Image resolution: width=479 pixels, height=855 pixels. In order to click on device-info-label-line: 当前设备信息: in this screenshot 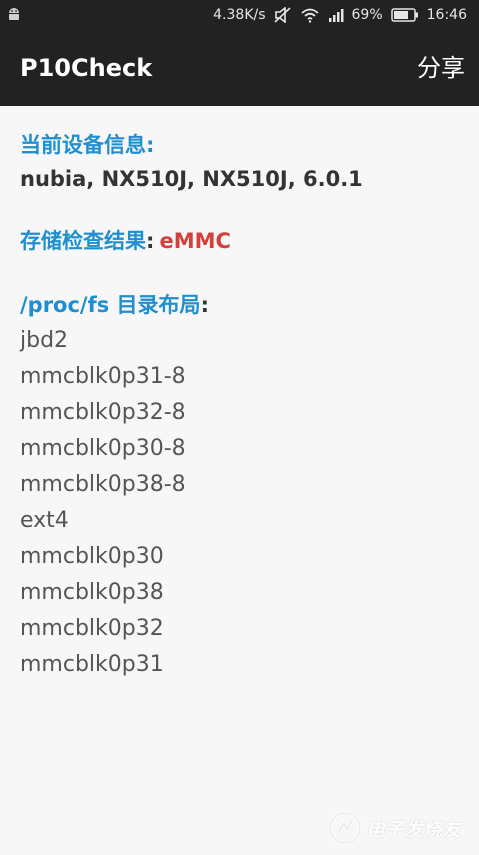, I will do `click(87, 146)`.